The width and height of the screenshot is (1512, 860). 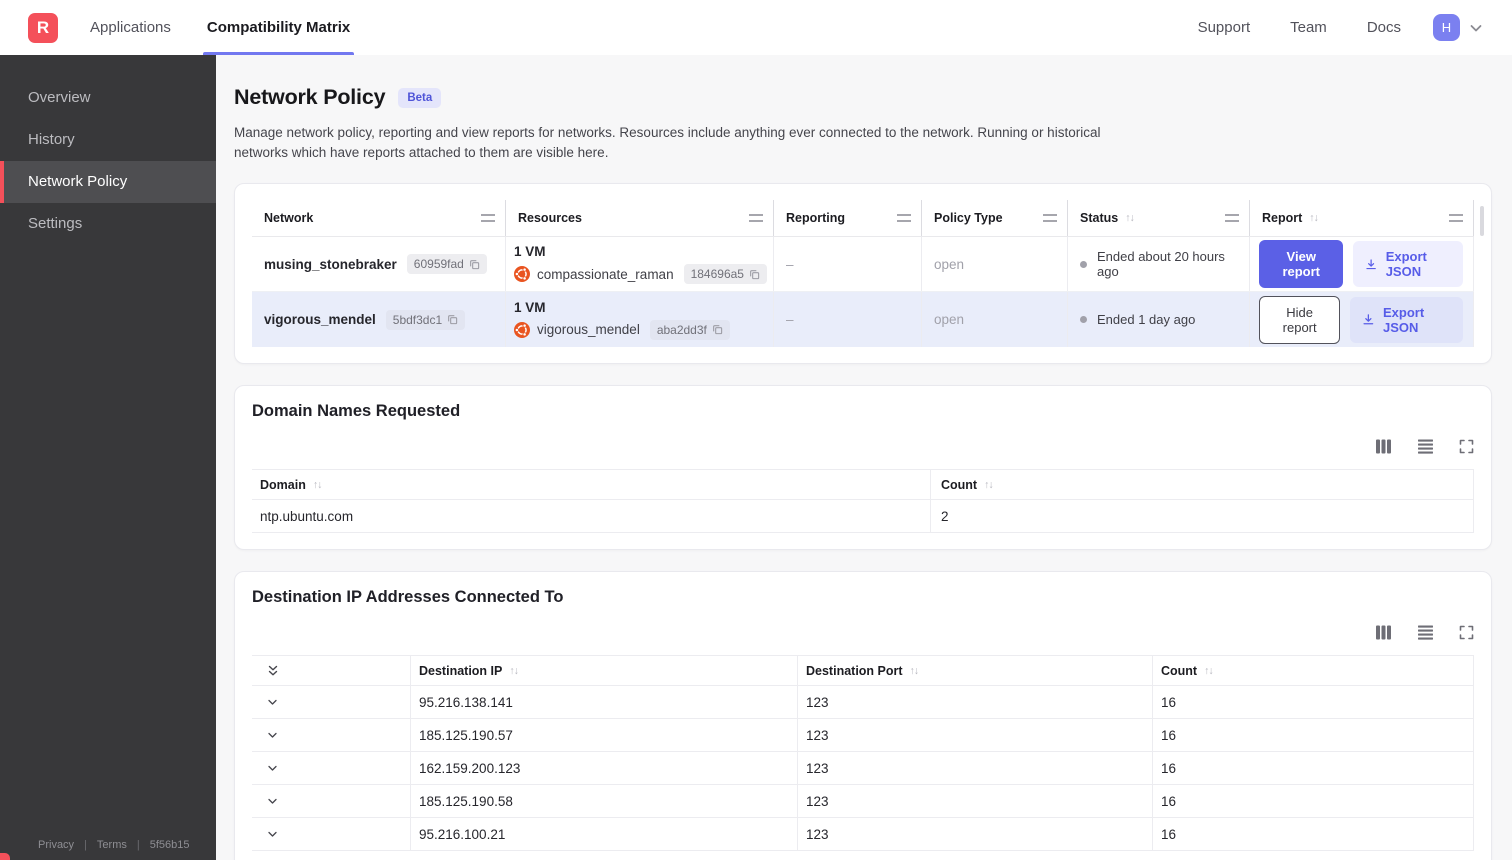 I want to click on privacy-link: Privacy, so click(x=56, y=845).